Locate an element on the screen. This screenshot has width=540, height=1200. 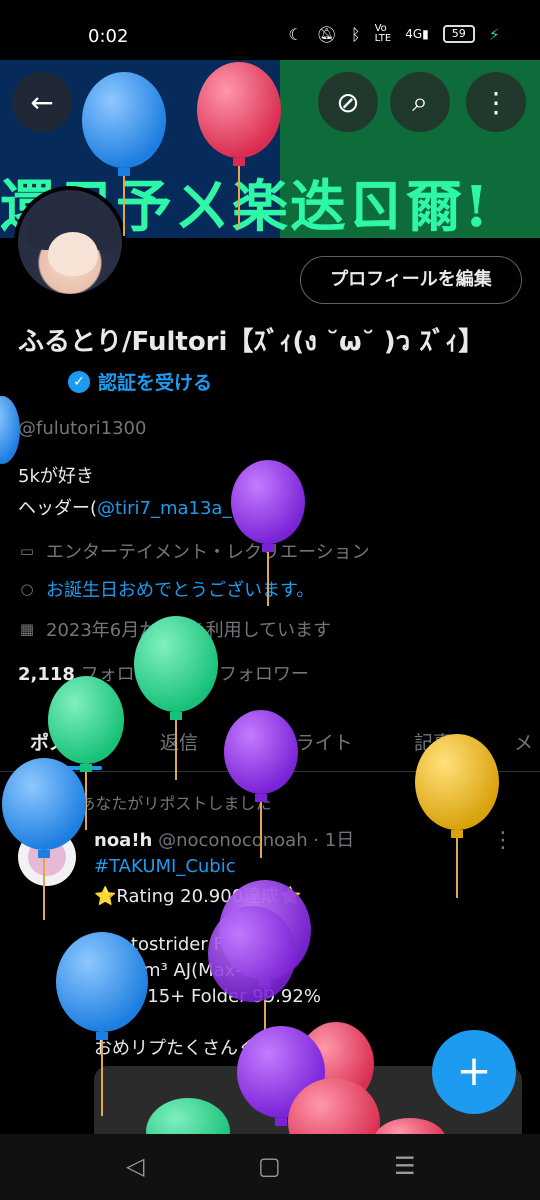
search-button: ⌕ is located at coordinates (420, 102).